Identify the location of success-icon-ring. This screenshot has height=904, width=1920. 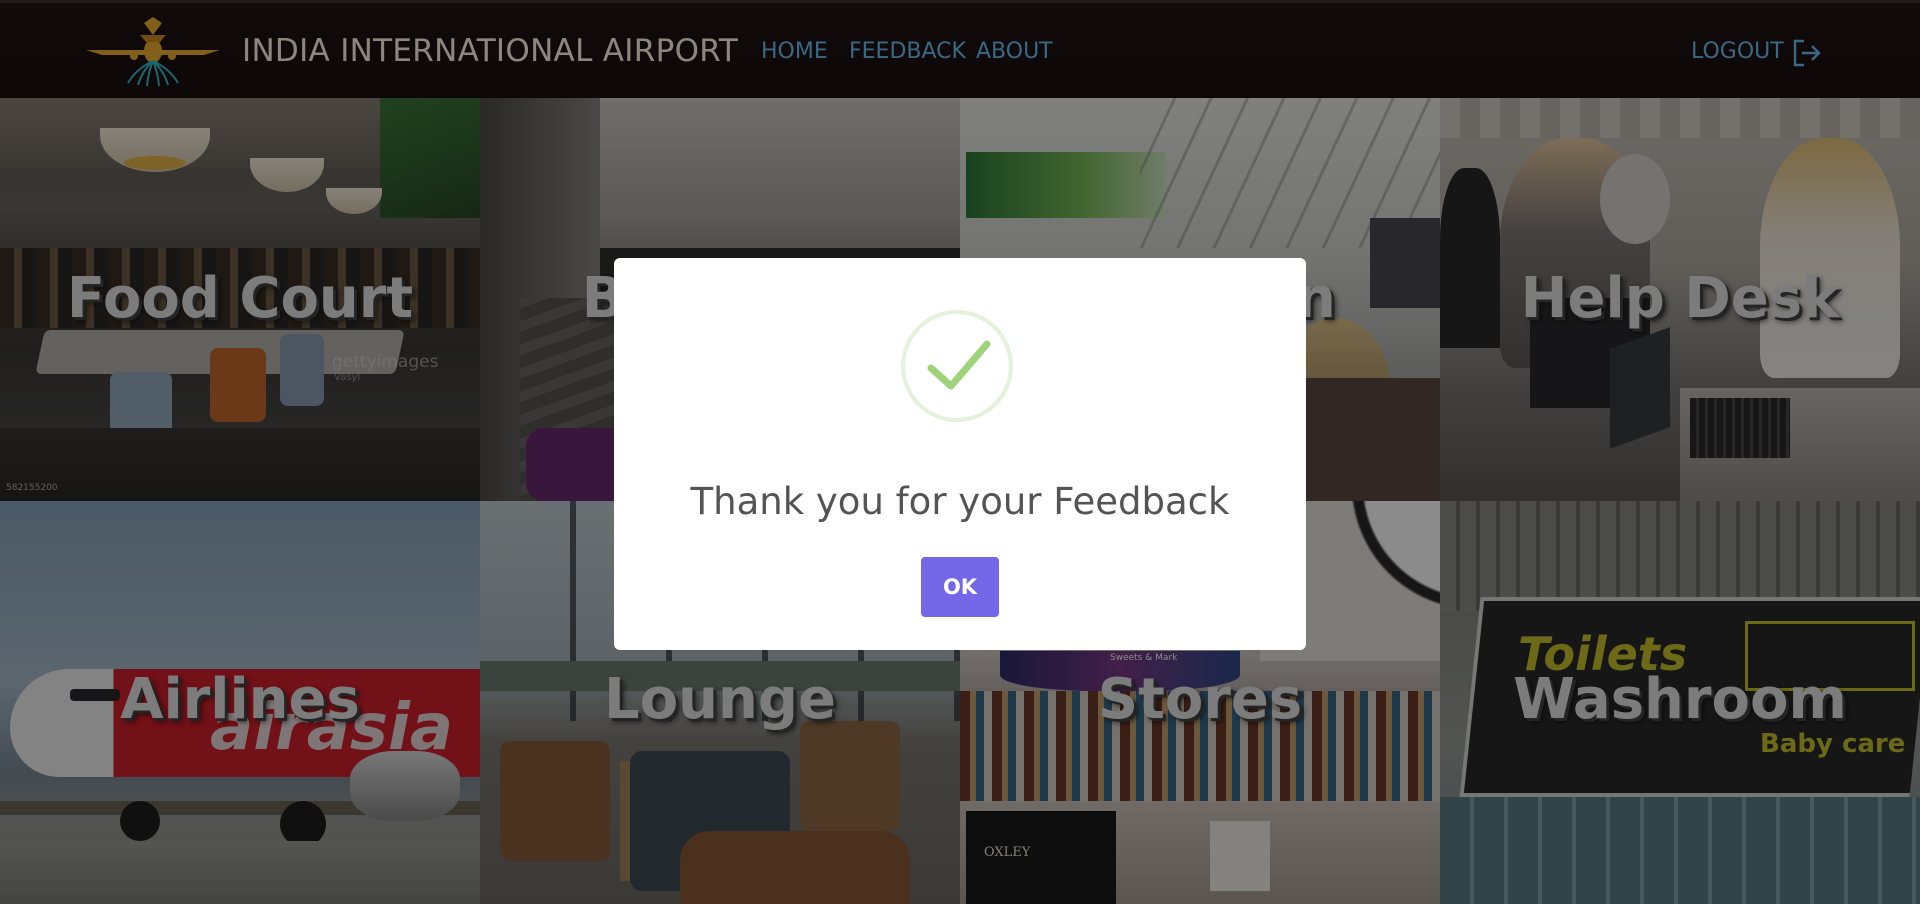
(957, 366).